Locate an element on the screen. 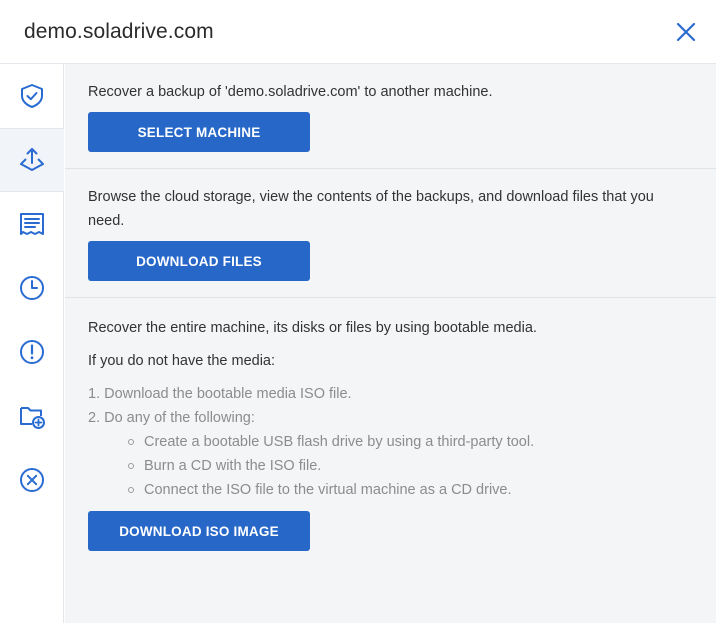 This screenshot has height=623, width=716. shield-check-icon is located at coordinates (32, 96).